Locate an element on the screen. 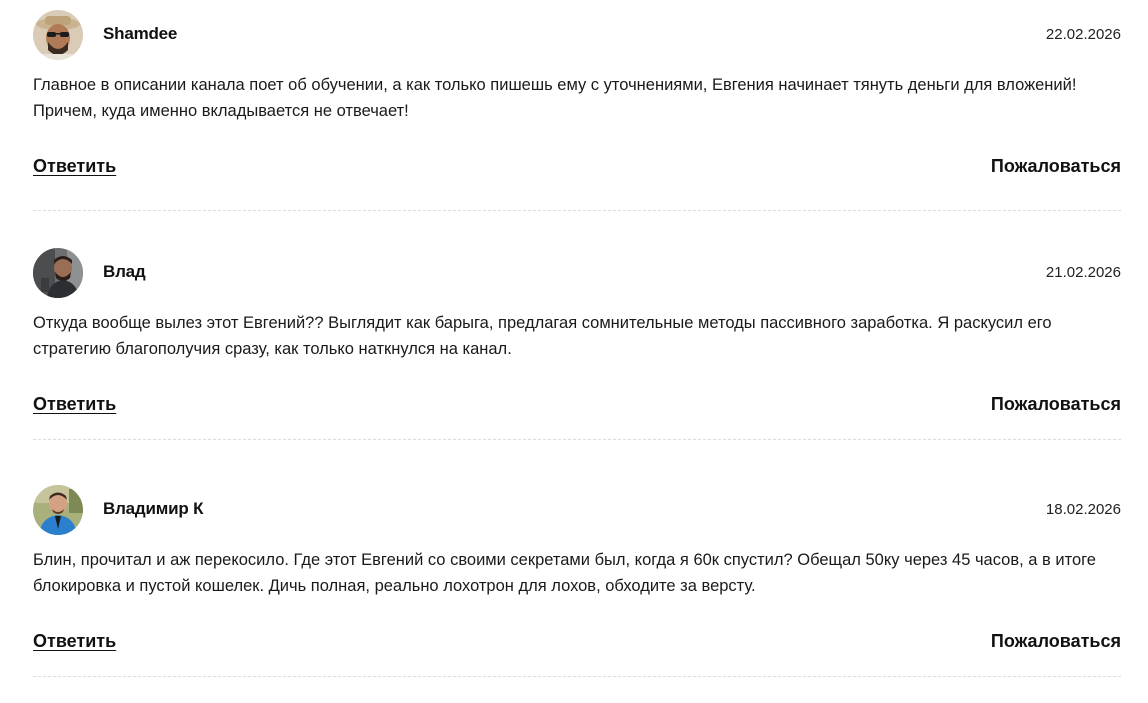 The image size is (1148, 703). comment-date: 21.02.2026 is located at coordinates (1083, 272).